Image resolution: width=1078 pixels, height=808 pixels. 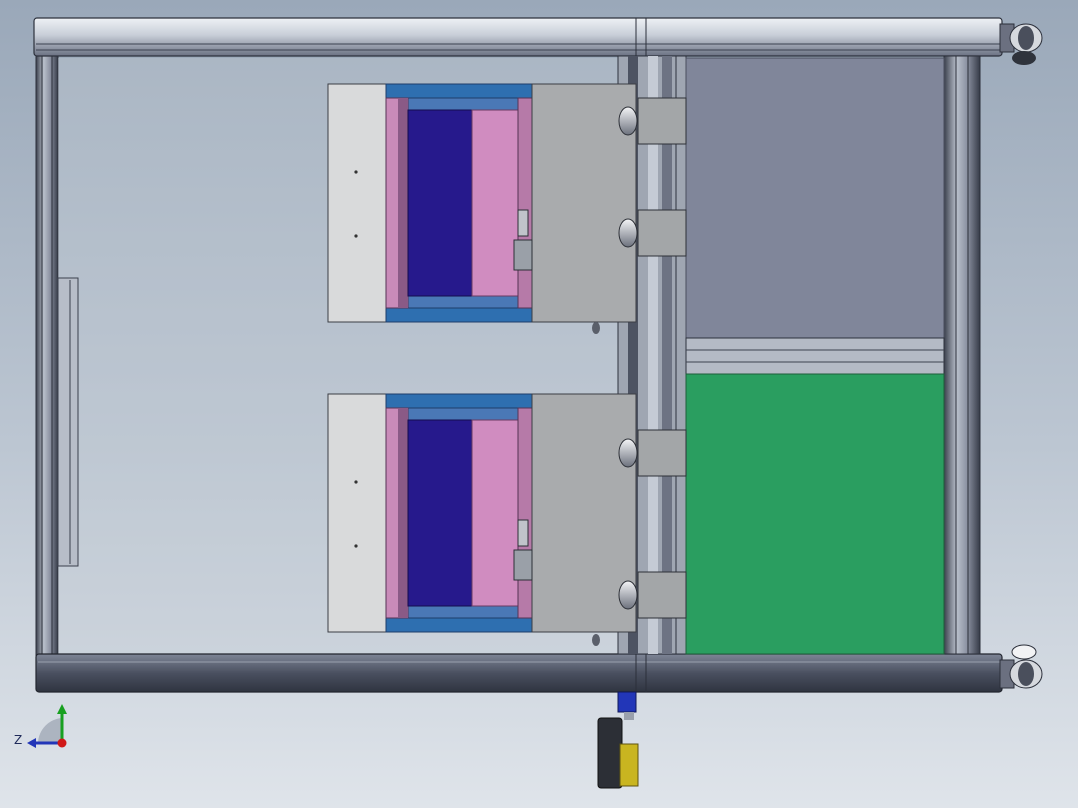 What do you see at coordinates (62, 743) in the screenshot?
I see `x-axis-dot` at bounding box center [62, 743].